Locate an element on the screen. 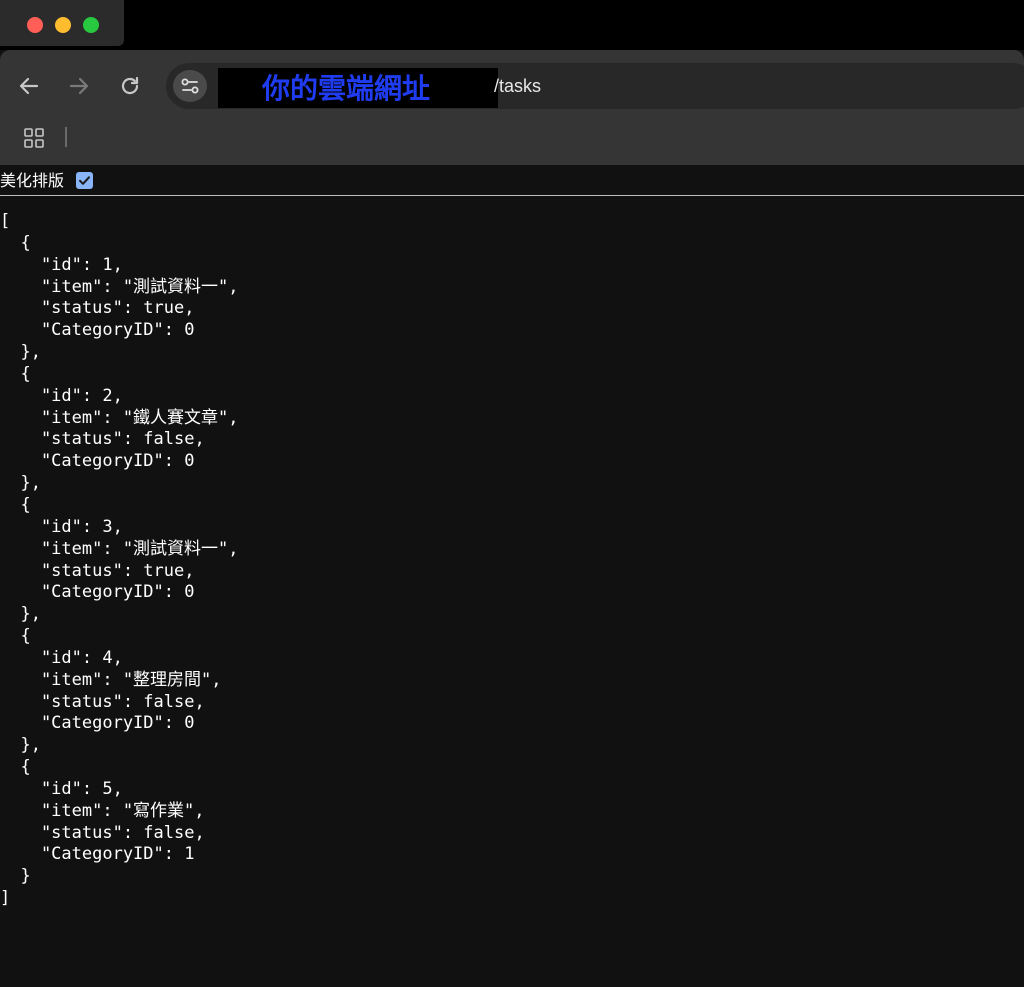 This screenshot has width=1024, height=987. reload-button is located at coordinates (130, 86).